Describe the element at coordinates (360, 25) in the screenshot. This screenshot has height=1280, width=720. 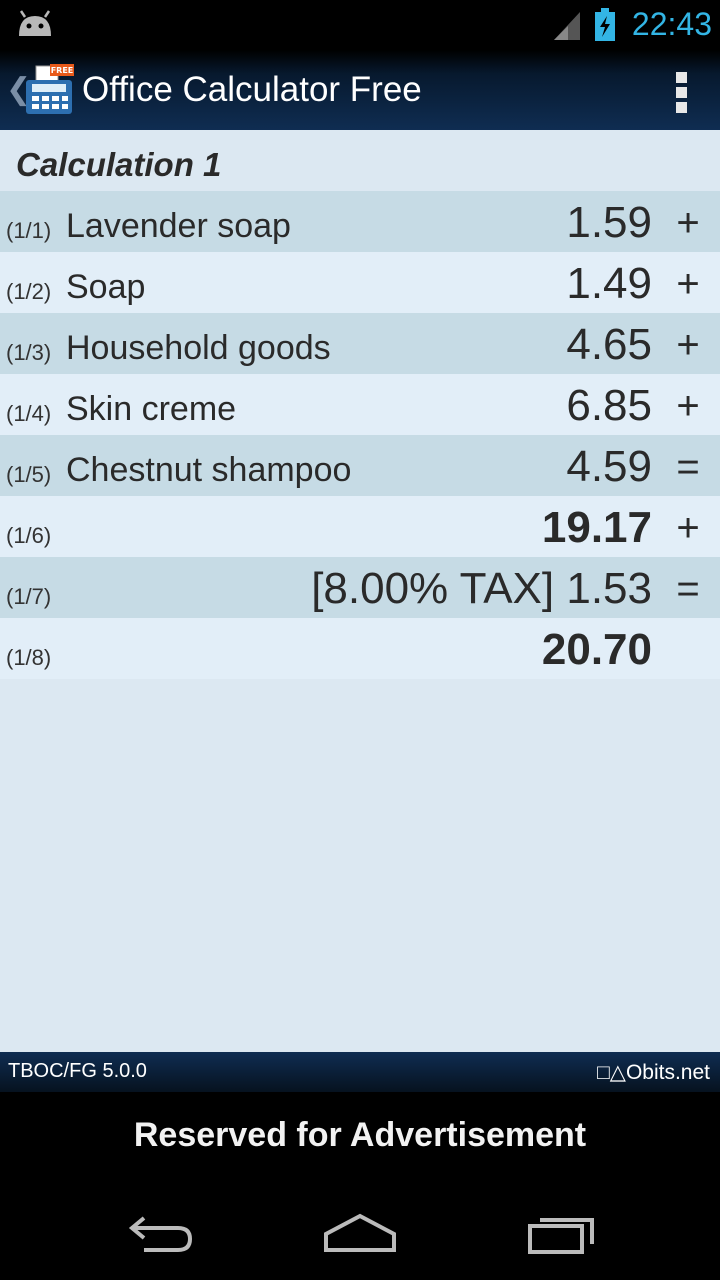
I see `status-bar: 22:43` at that location.